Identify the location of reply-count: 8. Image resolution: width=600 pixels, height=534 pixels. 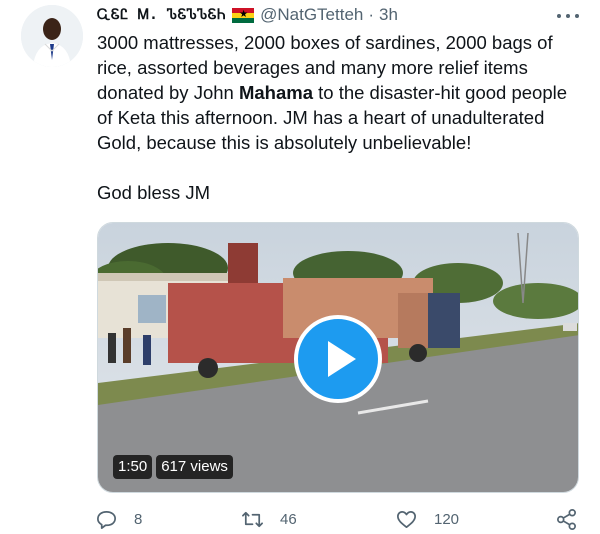
(138, 519).